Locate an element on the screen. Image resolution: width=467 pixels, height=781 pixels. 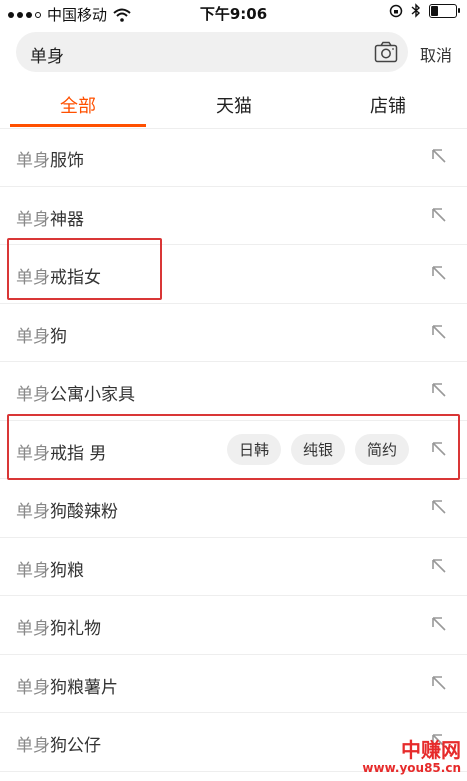
search-bar-row: 单身 取消 is located at coordinates (233, 53).